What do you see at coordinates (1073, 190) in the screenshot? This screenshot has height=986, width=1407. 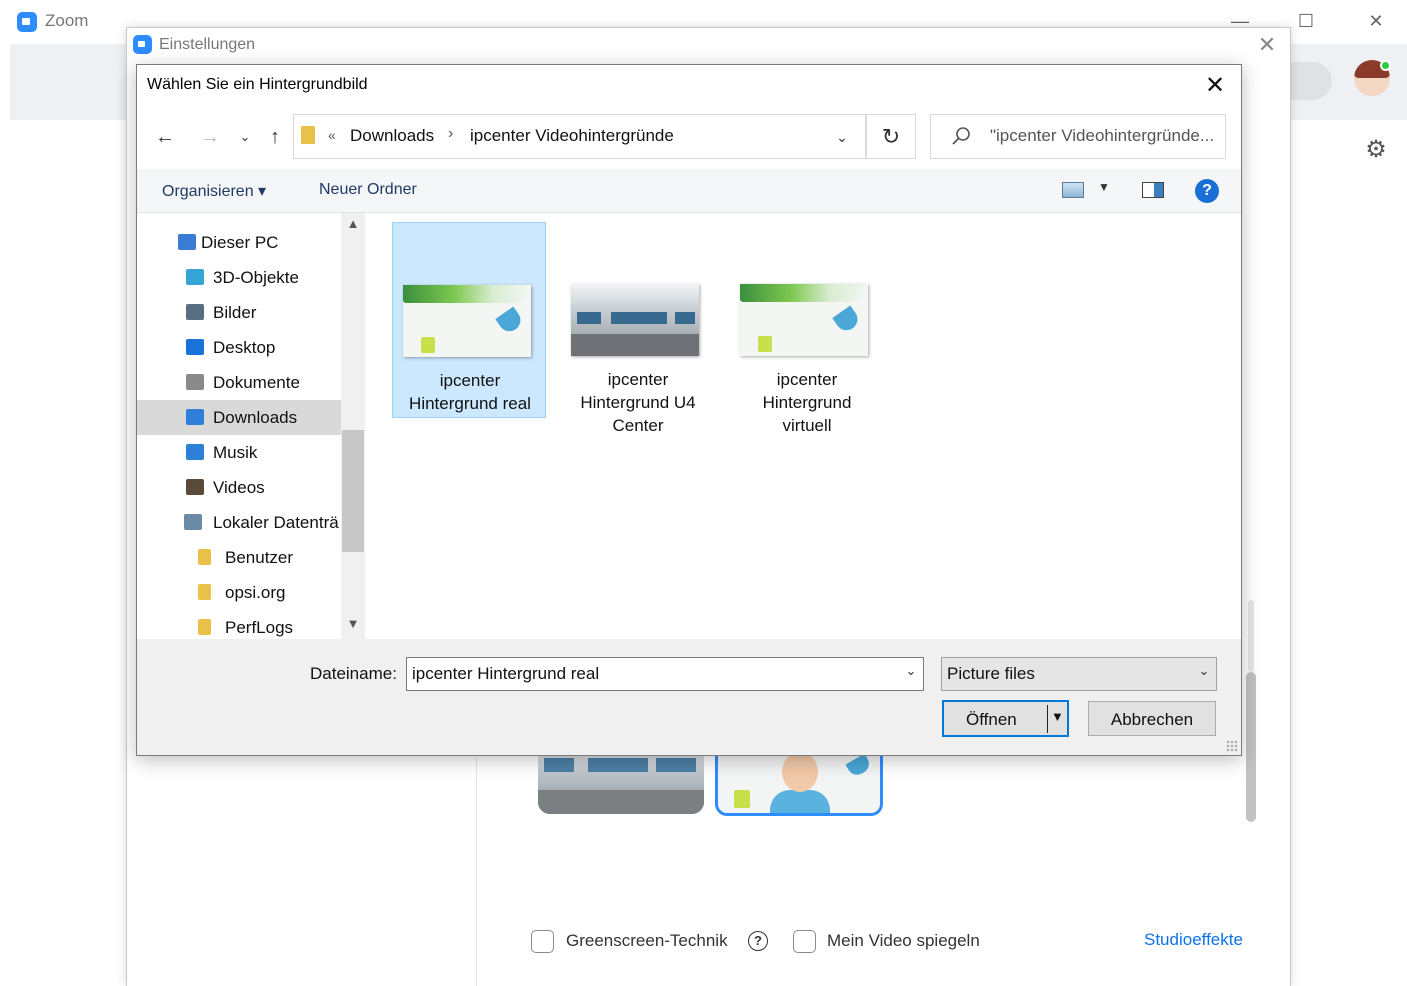 I see `view-mode-icon` at bounding box center [1073, 190].